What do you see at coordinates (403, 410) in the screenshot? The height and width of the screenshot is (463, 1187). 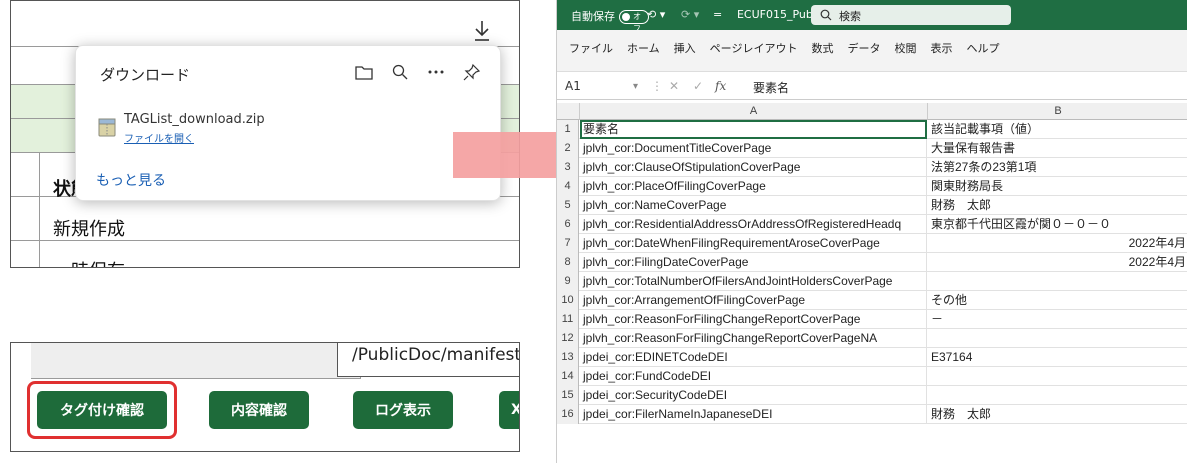 I see `log-view-button: ログ表示` at bounding box center [403, 410].